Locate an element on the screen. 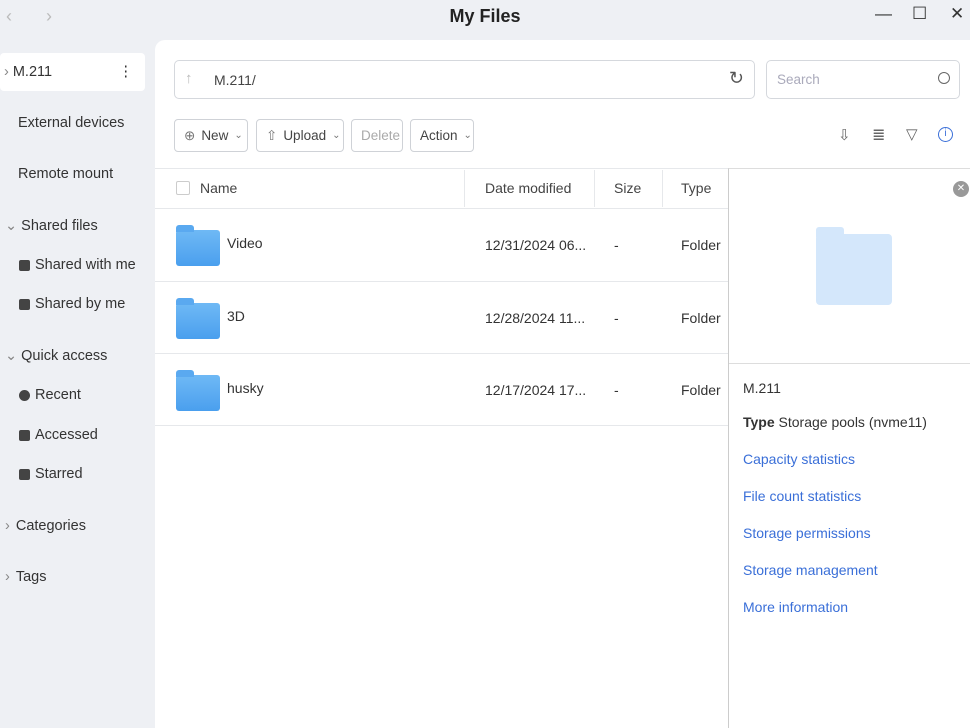 This screenshot has width=970, height=728. close-details-icon: ✕ is located at coordinates (961, 189).